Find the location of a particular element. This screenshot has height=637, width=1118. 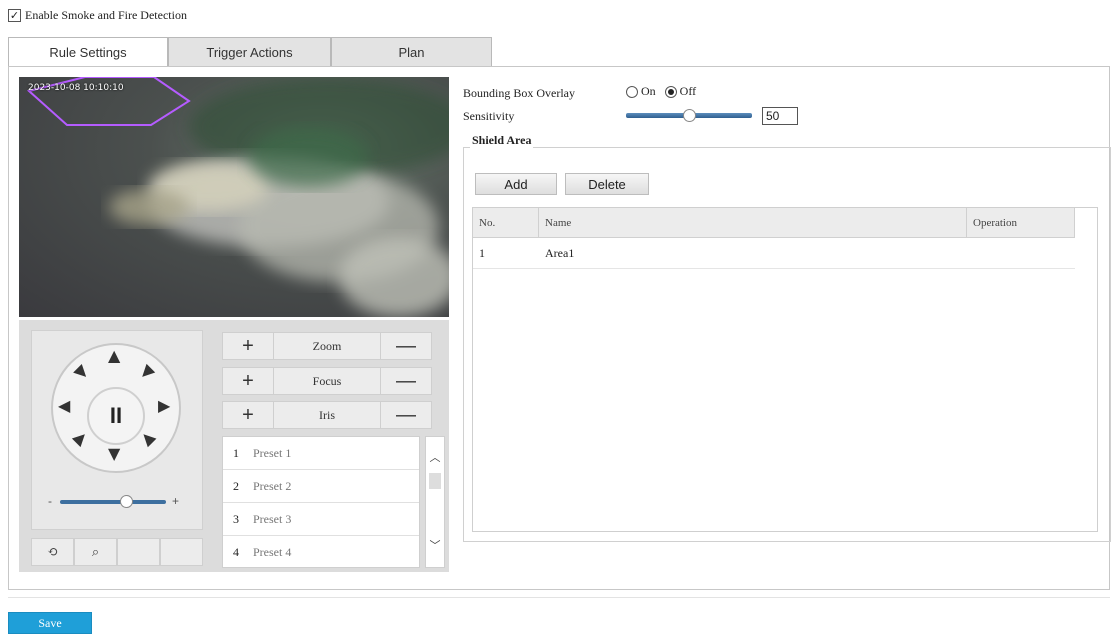

preset-name: Preset 4 is located at coordinates (272, 552).